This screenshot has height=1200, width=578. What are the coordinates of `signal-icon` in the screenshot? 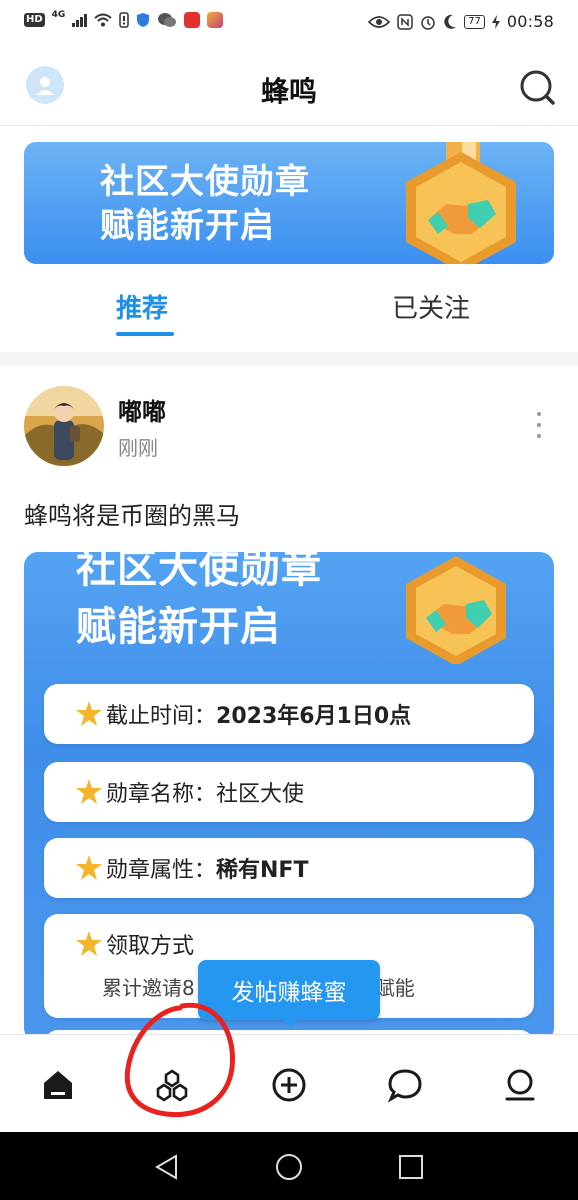 It's located at (80, 20).